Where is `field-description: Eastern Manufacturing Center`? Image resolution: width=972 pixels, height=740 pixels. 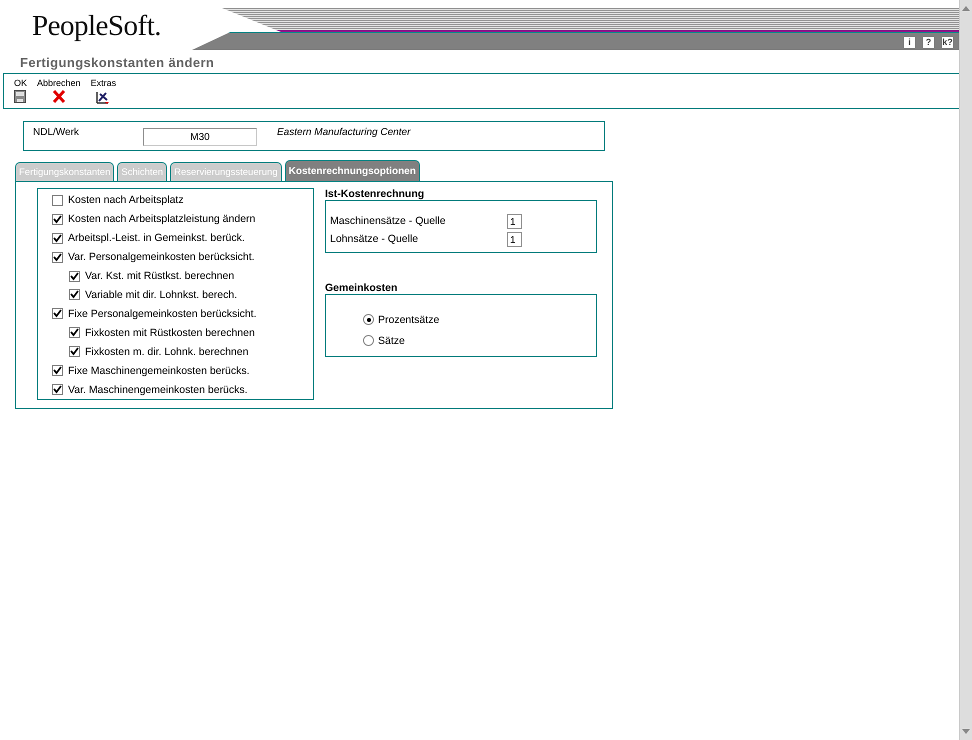
field-description: Eastern Manufacturing Center is located at coordinates (343, 132).